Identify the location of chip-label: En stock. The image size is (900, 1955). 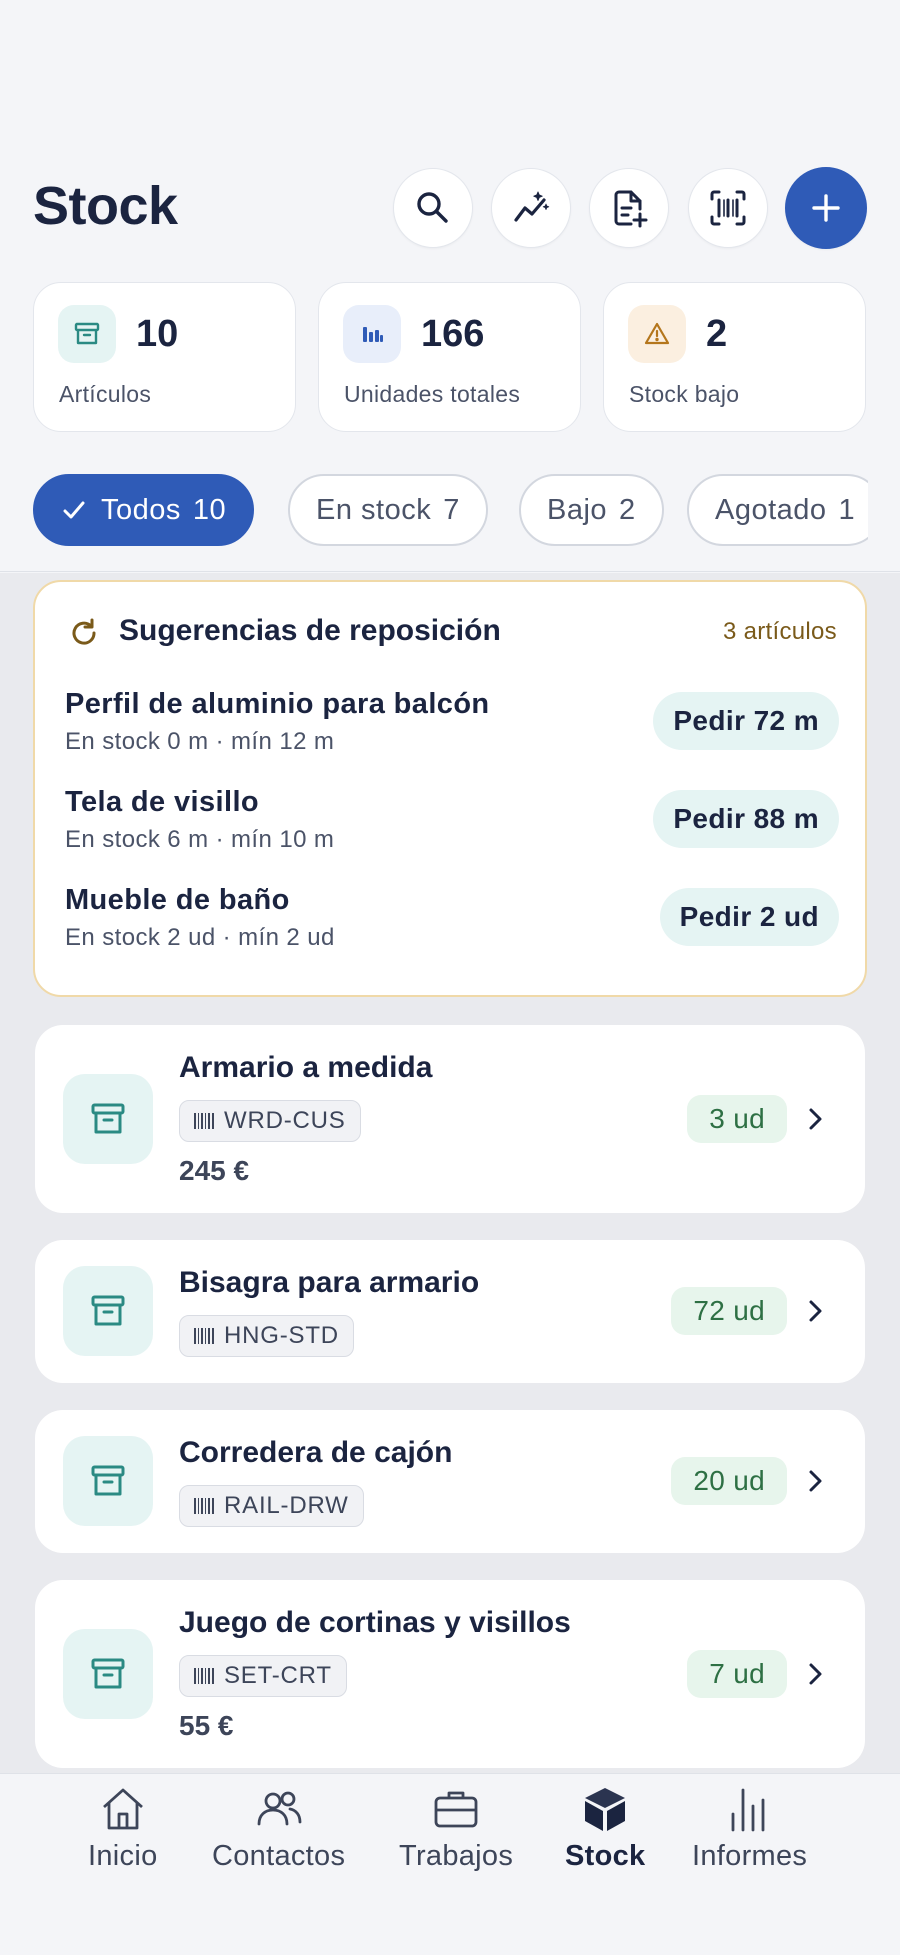
(374, 509).